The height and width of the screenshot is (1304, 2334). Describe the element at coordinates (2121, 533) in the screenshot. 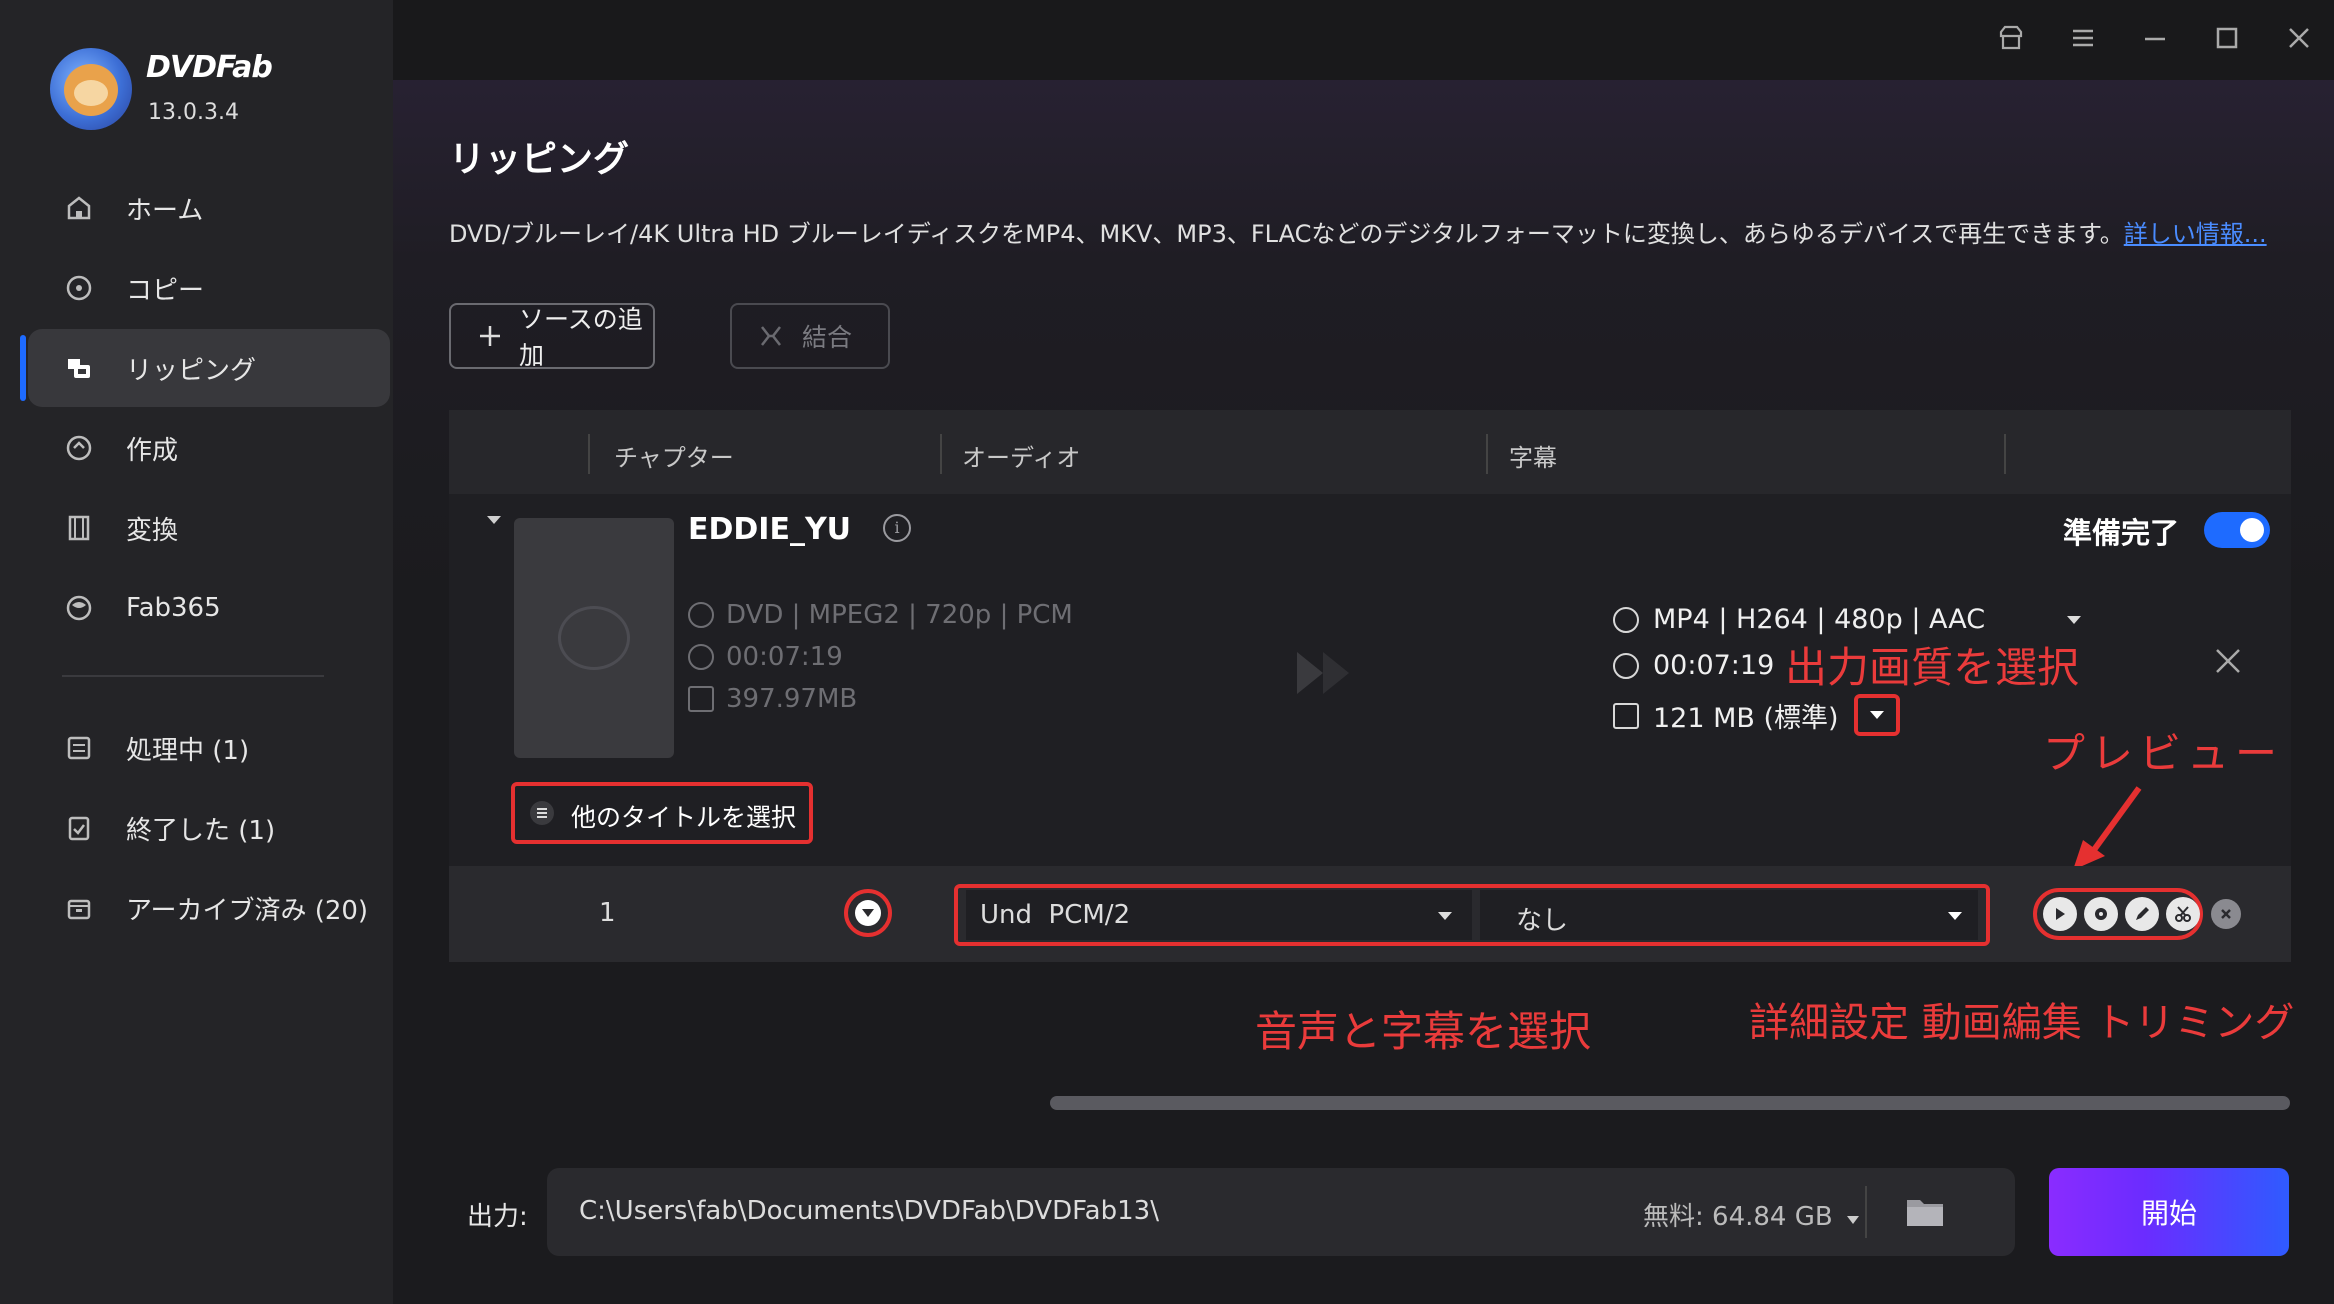

I see `ready-label: 準備完了` at that location.